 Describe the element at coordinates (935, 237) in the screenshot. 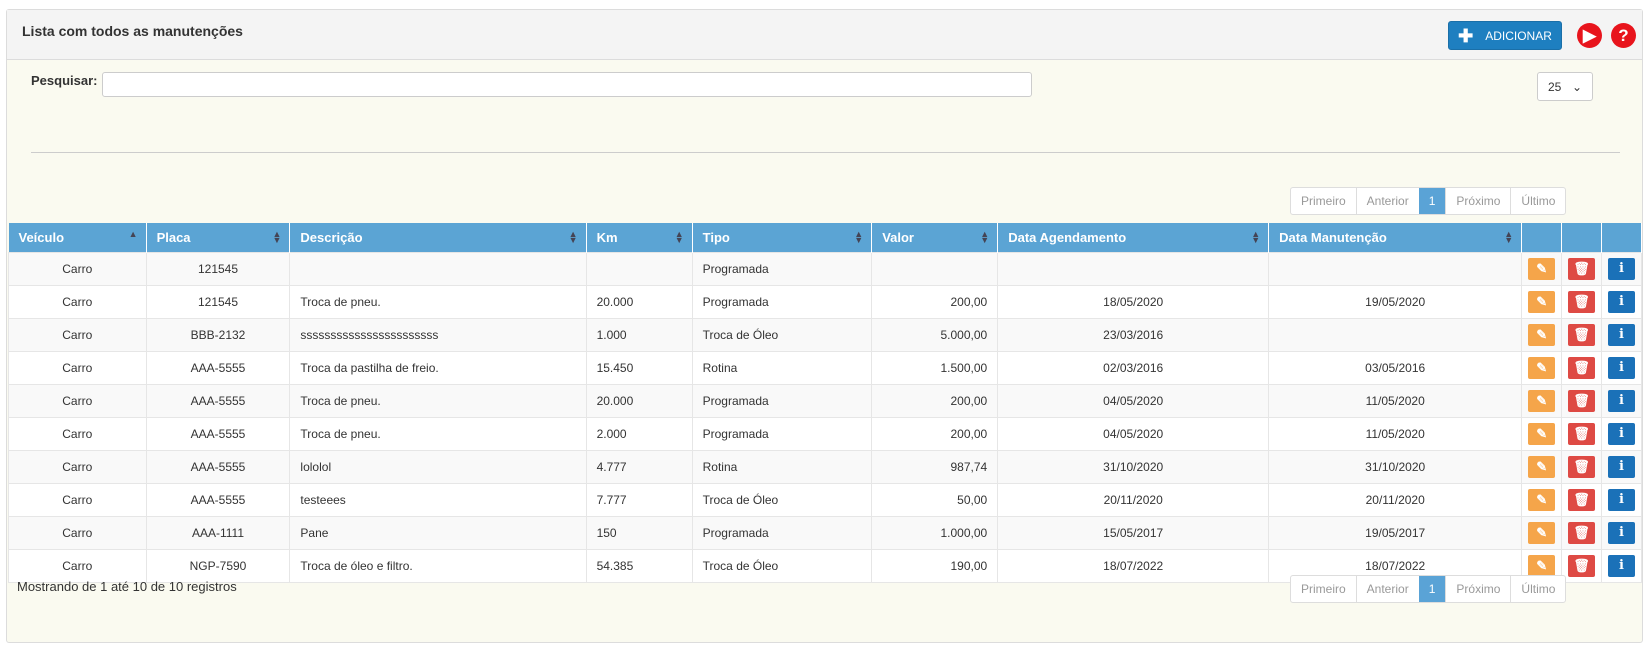

I see `col-valor: Valor ▲ ▼` at that location.